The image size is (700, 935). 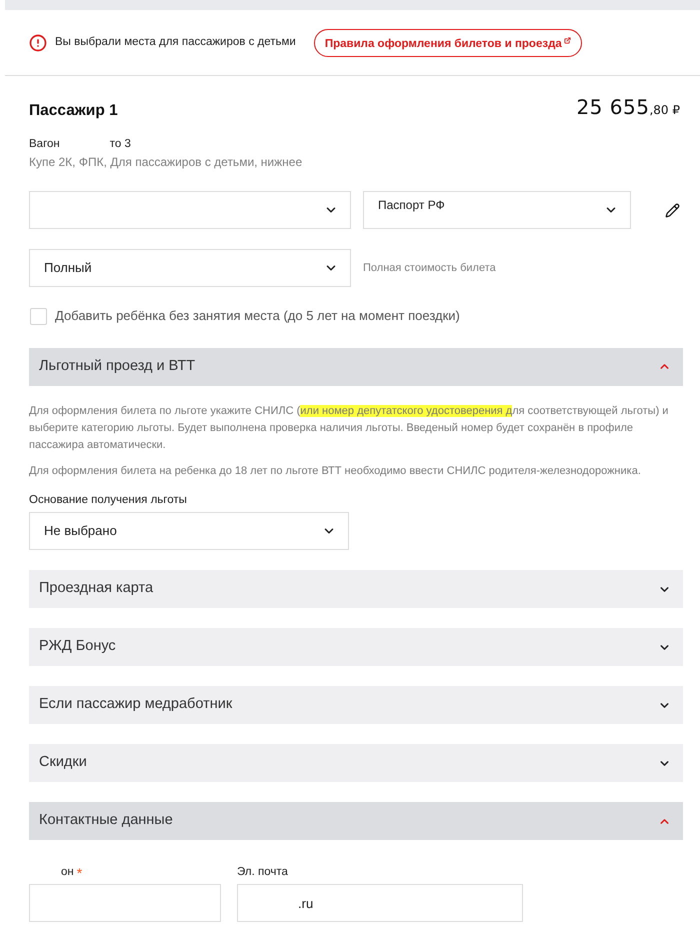 I want to click on section-title: Скидки, so click(x=63, y=762).